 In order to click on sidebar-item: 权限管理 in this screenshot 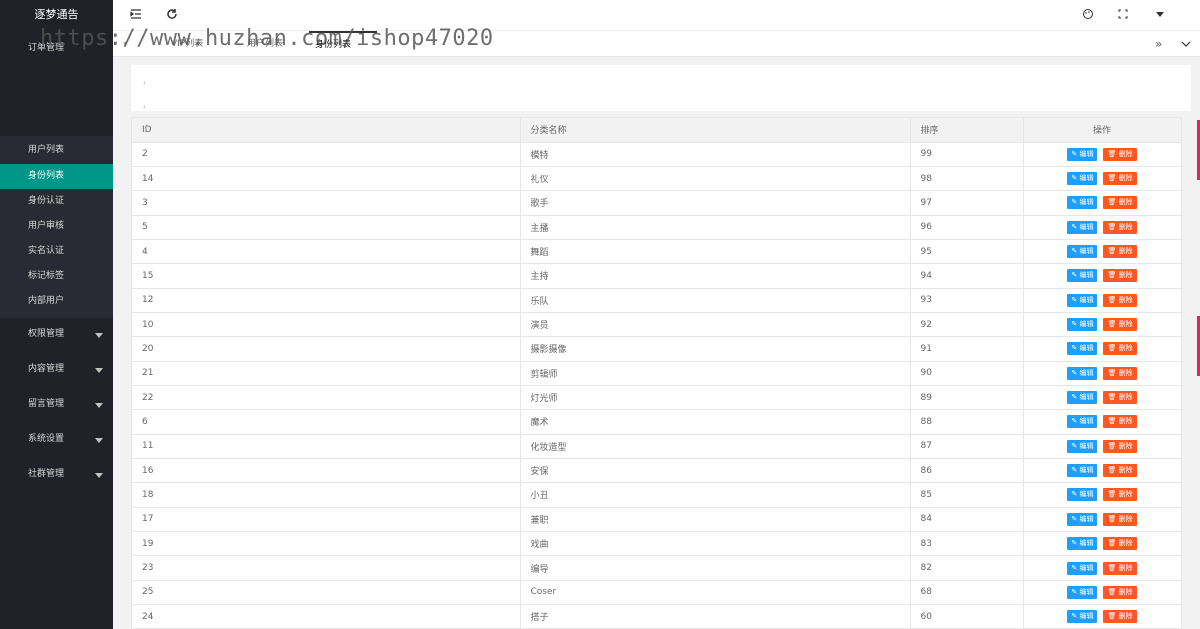, I will do `click(56, 334)`.